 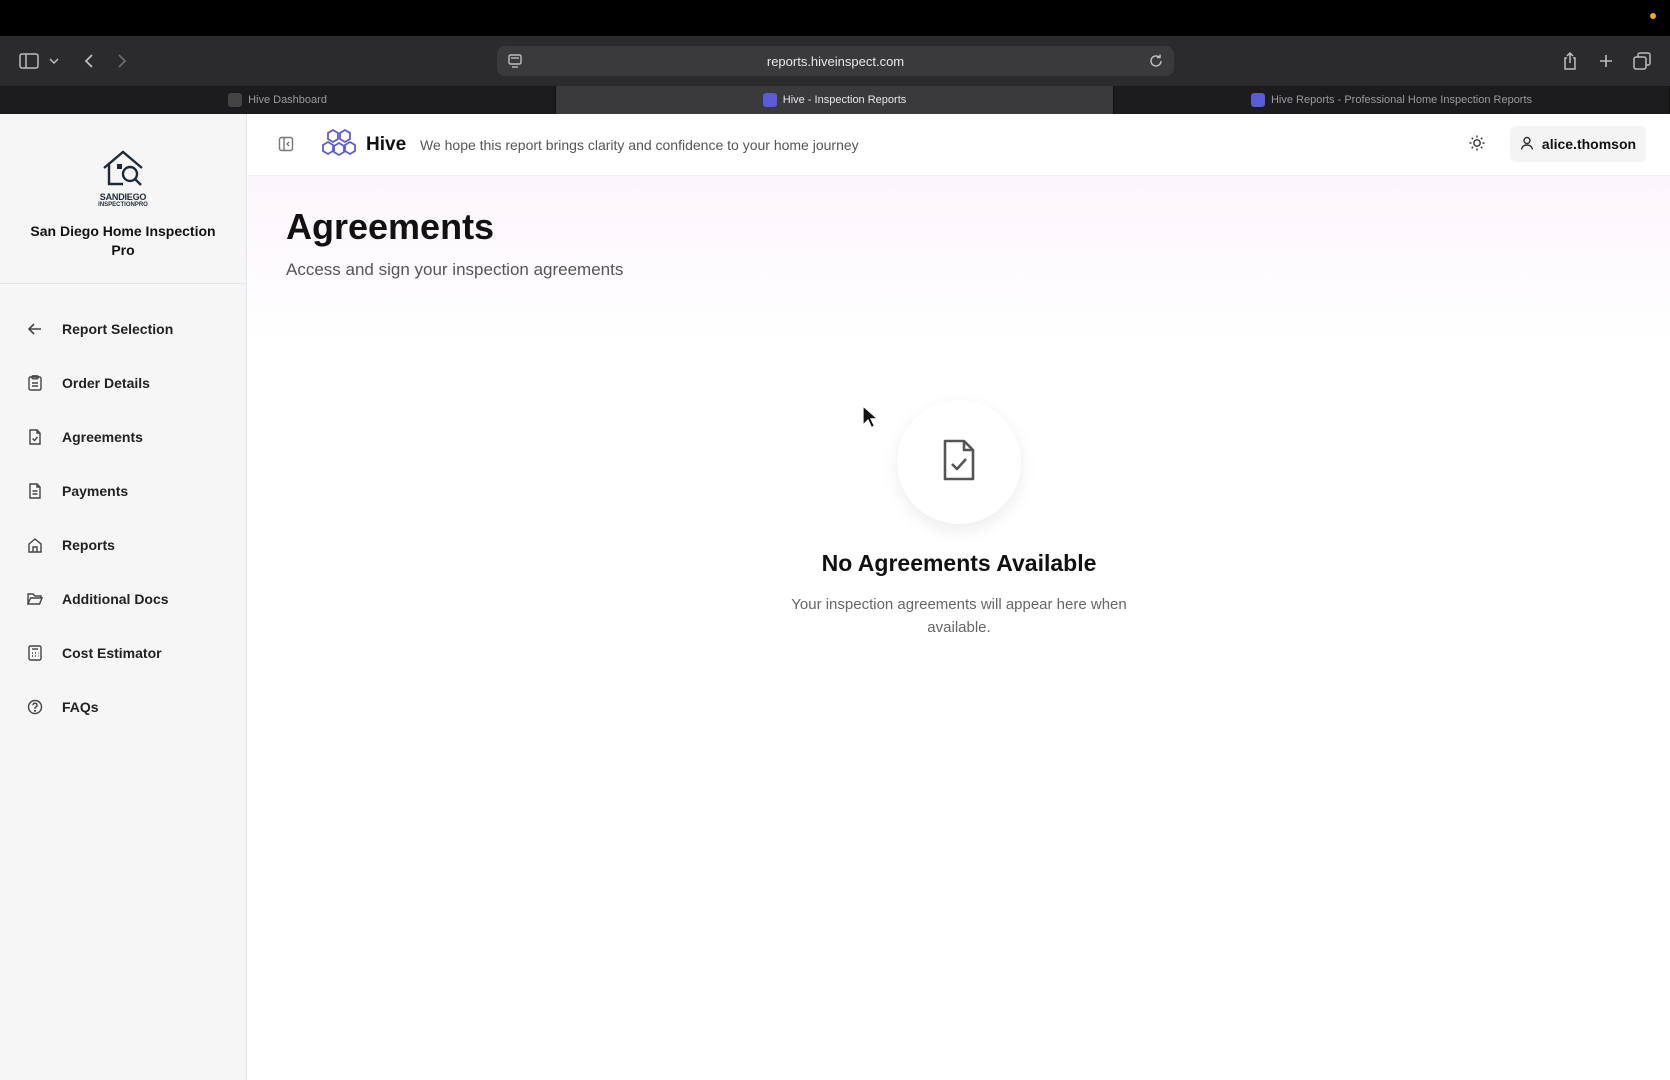 I want to click on sidebar-item-report-selection: Report Selection, so click(x=123, y=329).